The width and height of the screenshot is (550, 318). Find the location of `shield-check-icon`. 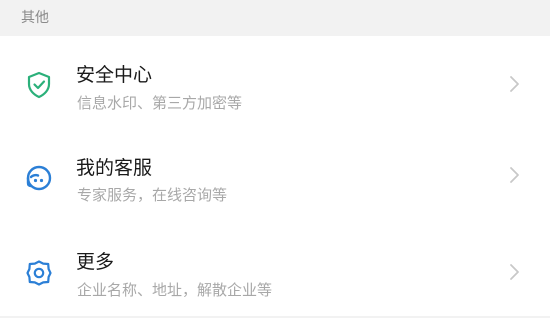

shield-check-icon is located at coordinates (39, 85).